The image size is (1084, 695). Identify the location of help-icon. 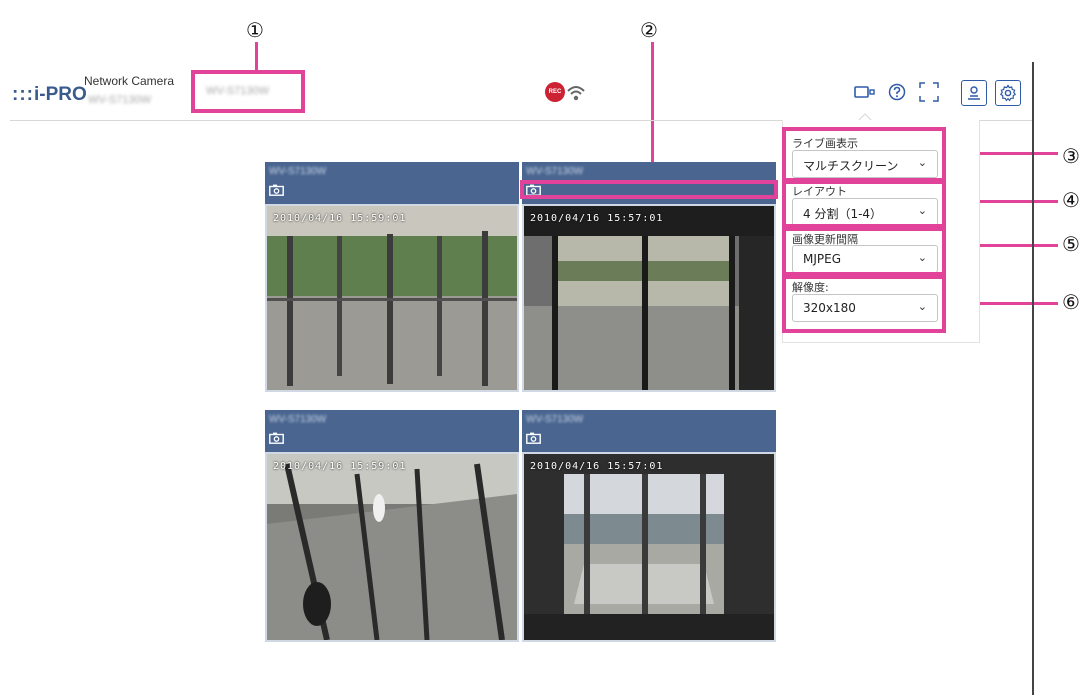
(897, 92).